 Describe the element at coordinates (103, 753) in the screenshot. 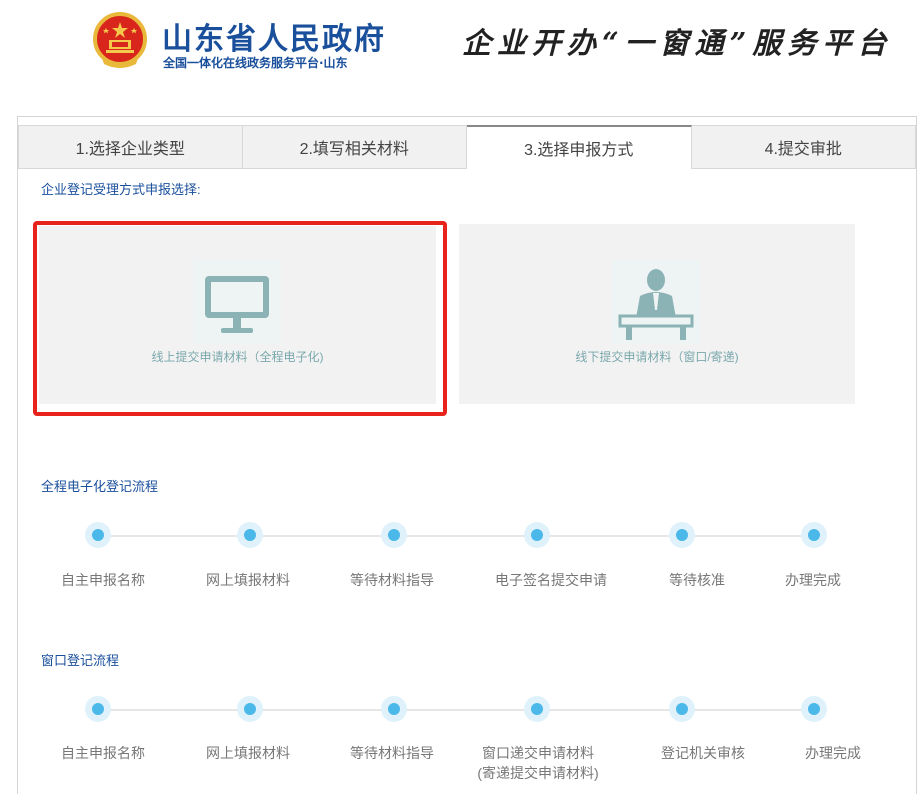

I see `window-step-label: 自主申报名称` at that location.